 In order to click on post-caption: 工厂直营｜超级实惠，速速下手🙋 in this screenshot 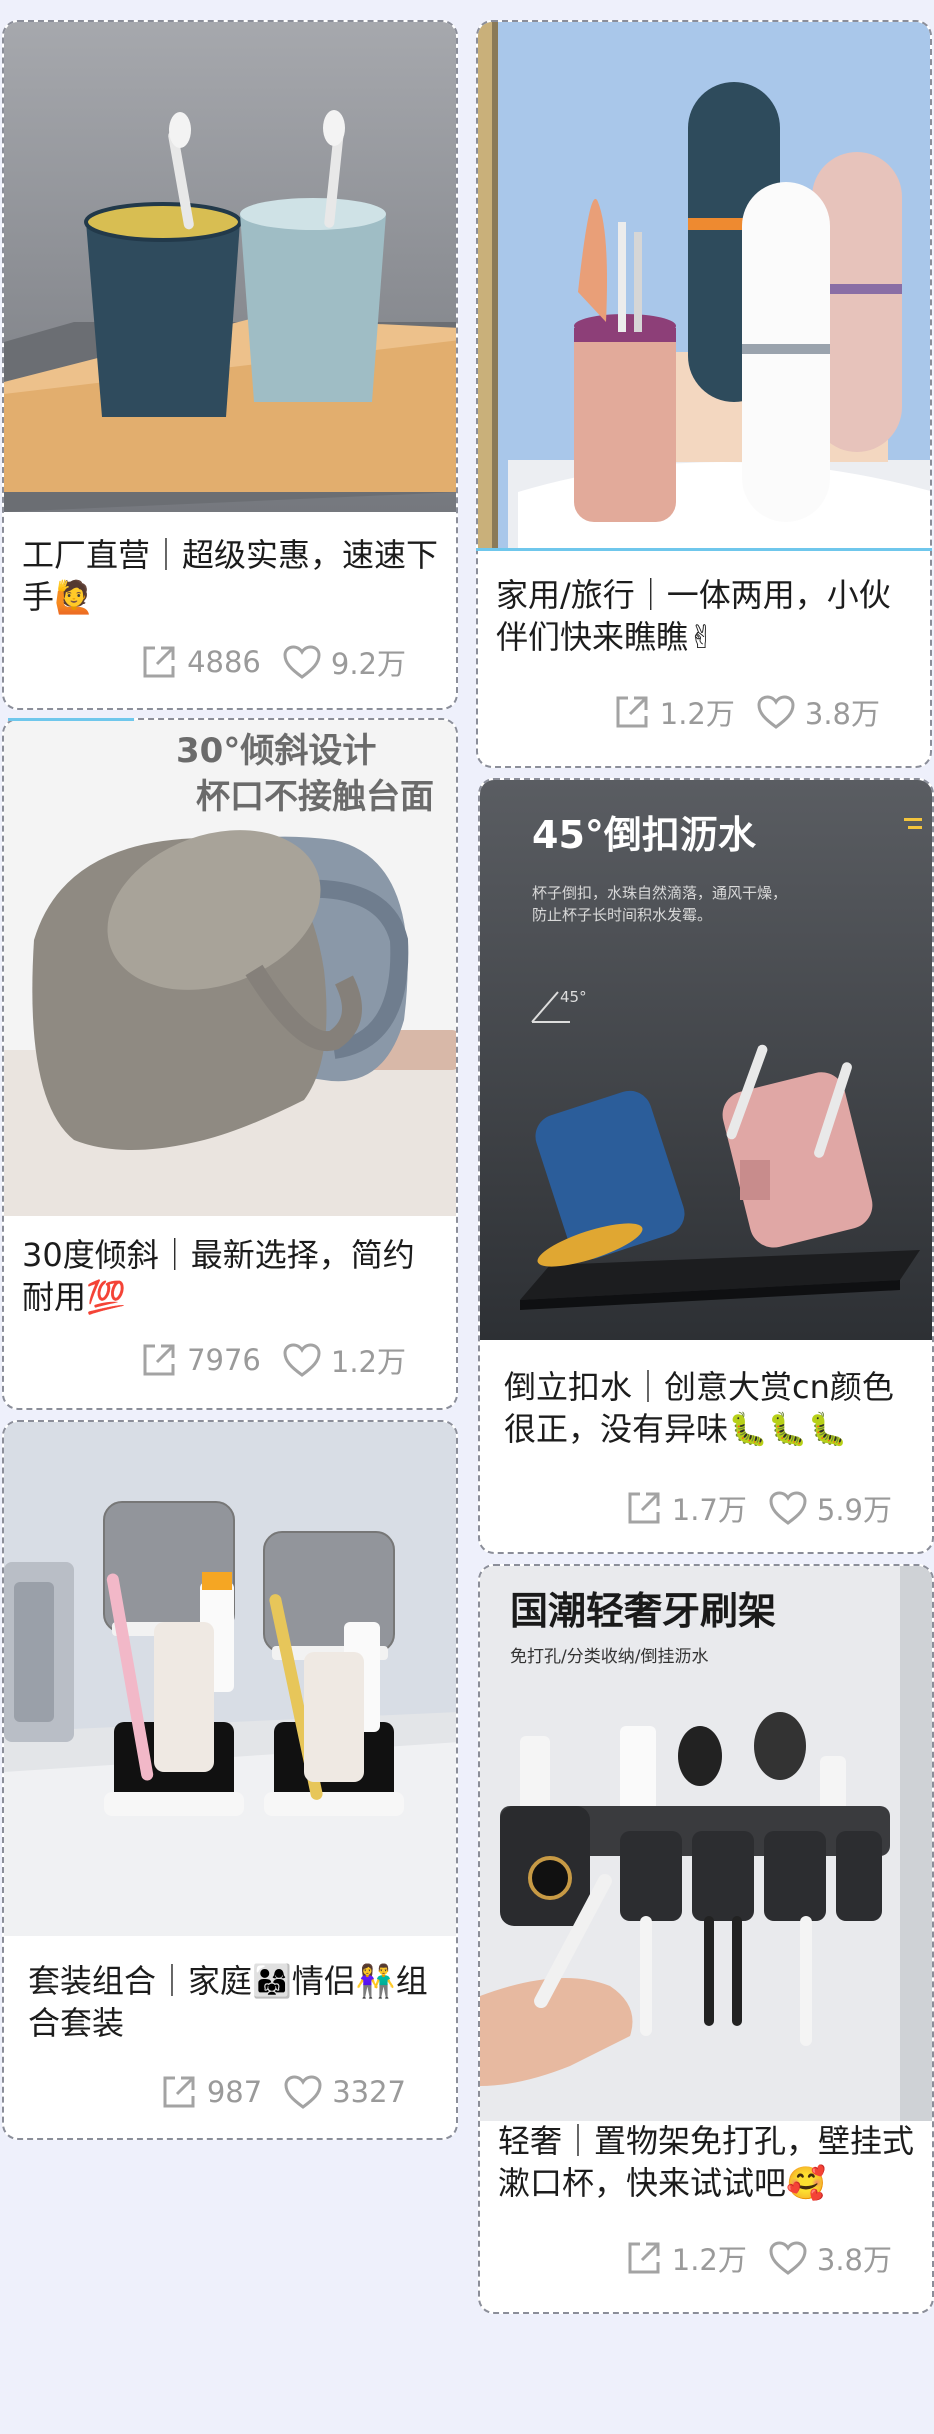, I will do `click(230, 576)`.